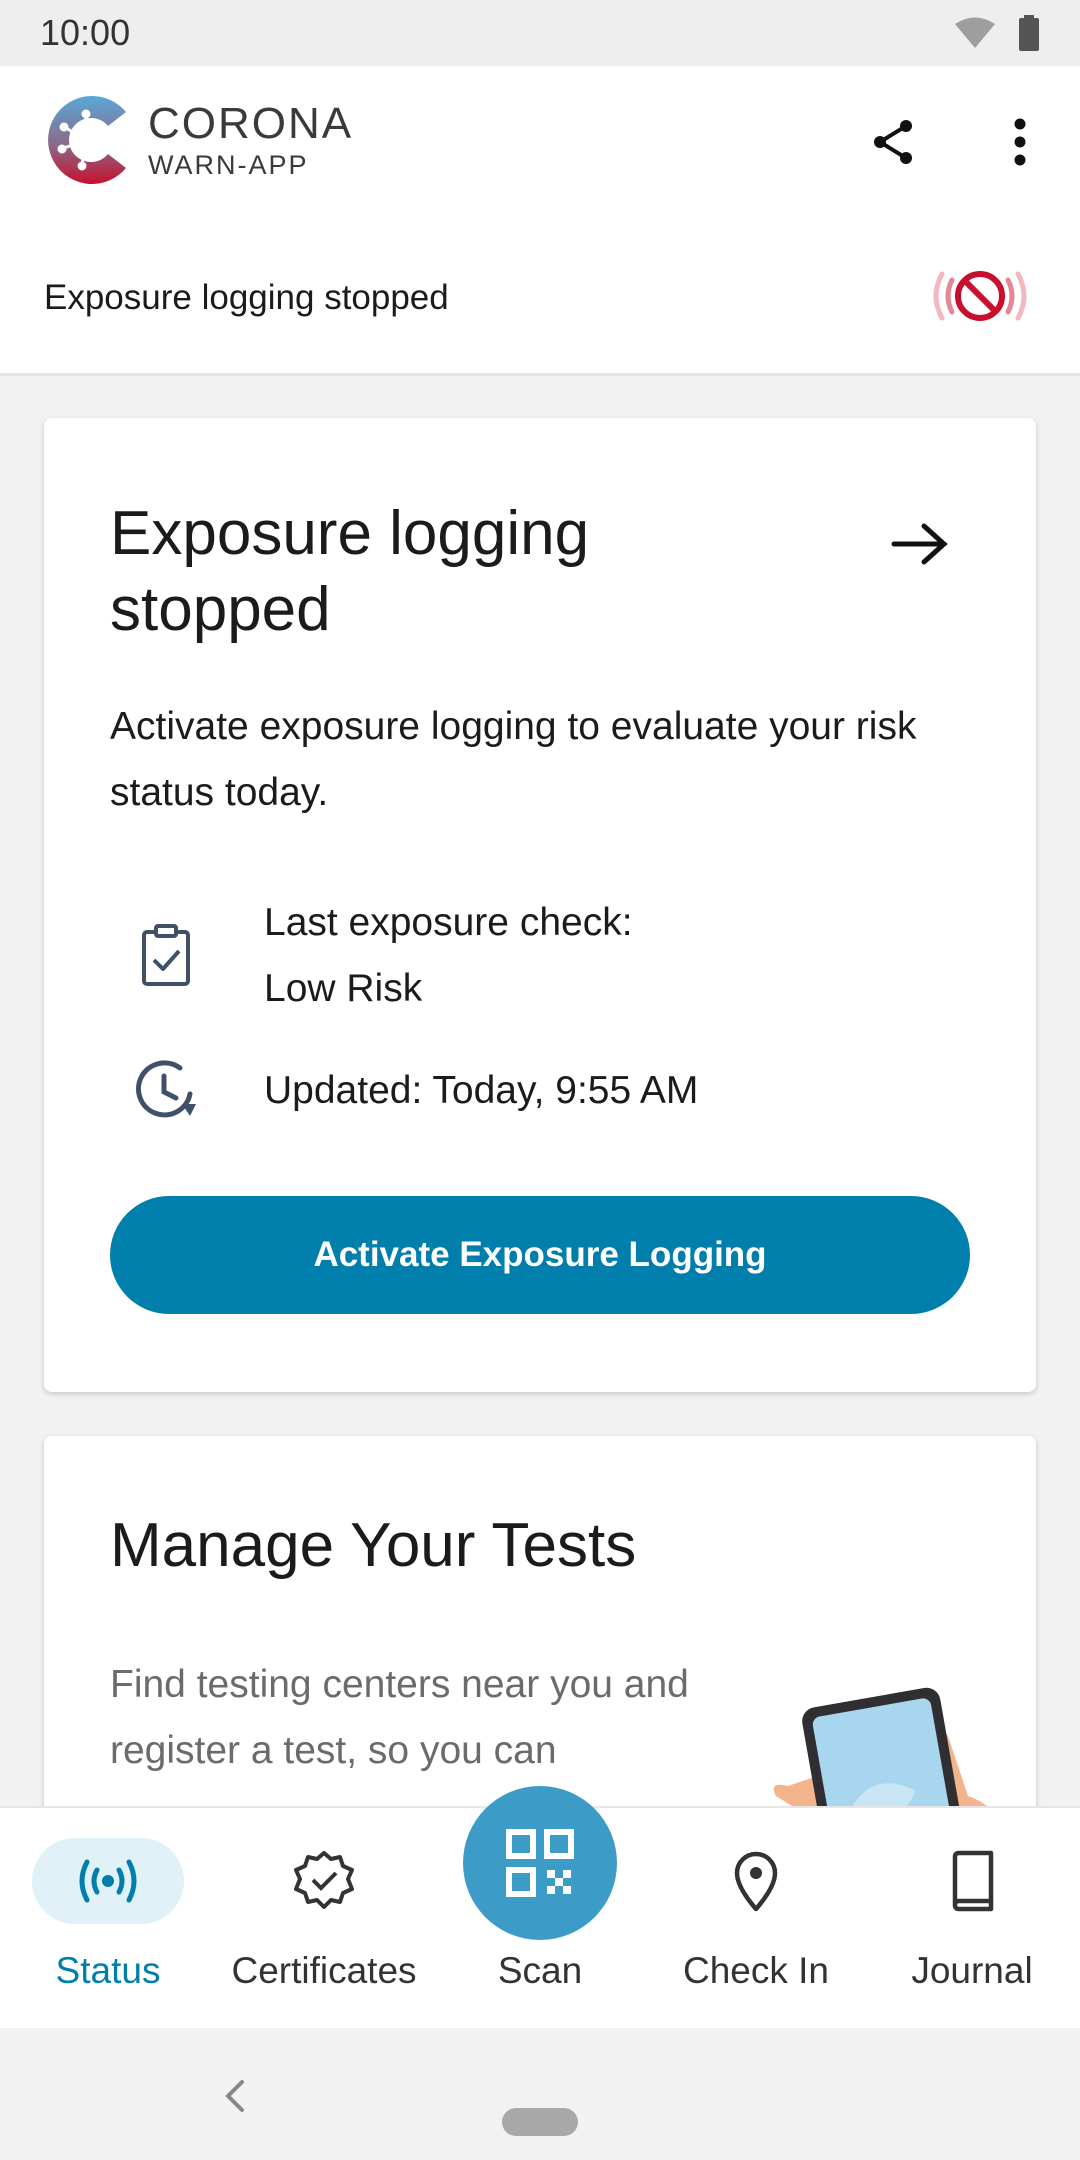  Describe the element at coordinates (540, 1255) in the screenshot. I see `activate-exposure-logging-button: Activate Exposure Logging` at that location.